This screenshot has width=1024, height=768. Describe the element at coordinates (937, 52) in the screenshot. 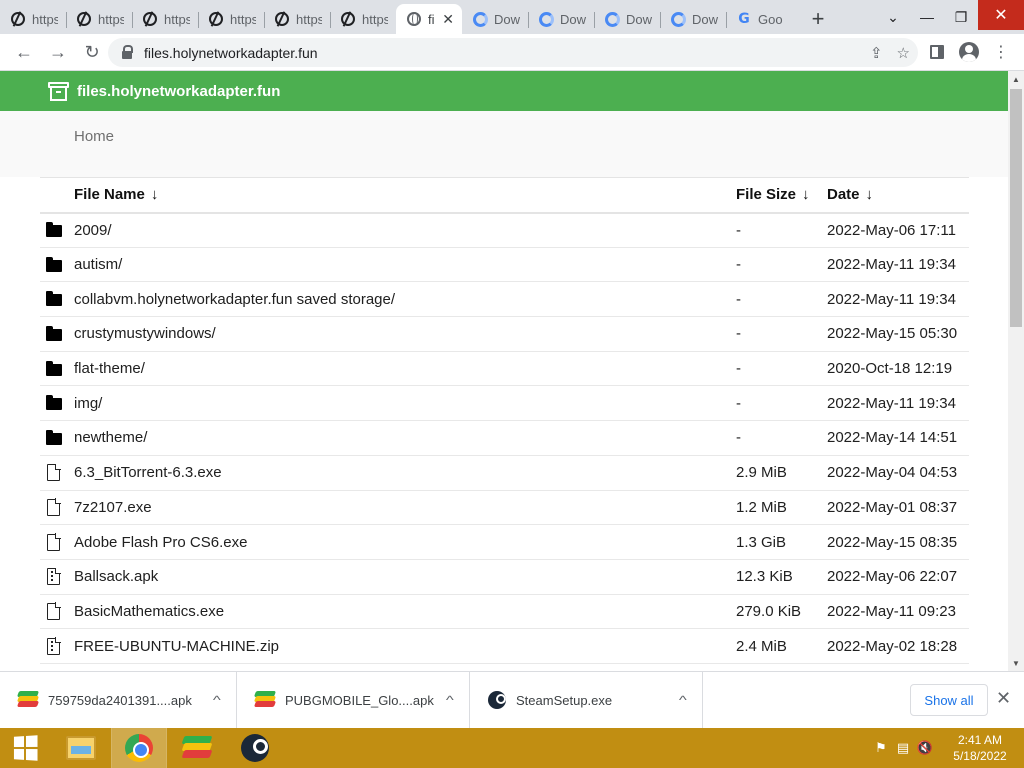

I see `side-panel-button` at that location.